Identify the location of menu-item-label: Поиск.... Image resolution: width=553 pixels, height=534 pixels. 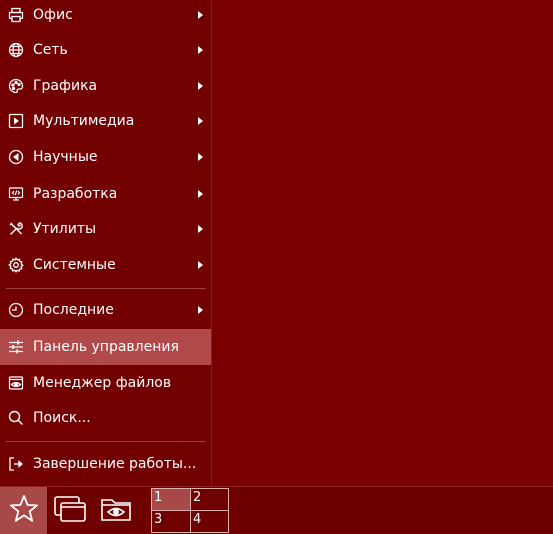
(62, 418).